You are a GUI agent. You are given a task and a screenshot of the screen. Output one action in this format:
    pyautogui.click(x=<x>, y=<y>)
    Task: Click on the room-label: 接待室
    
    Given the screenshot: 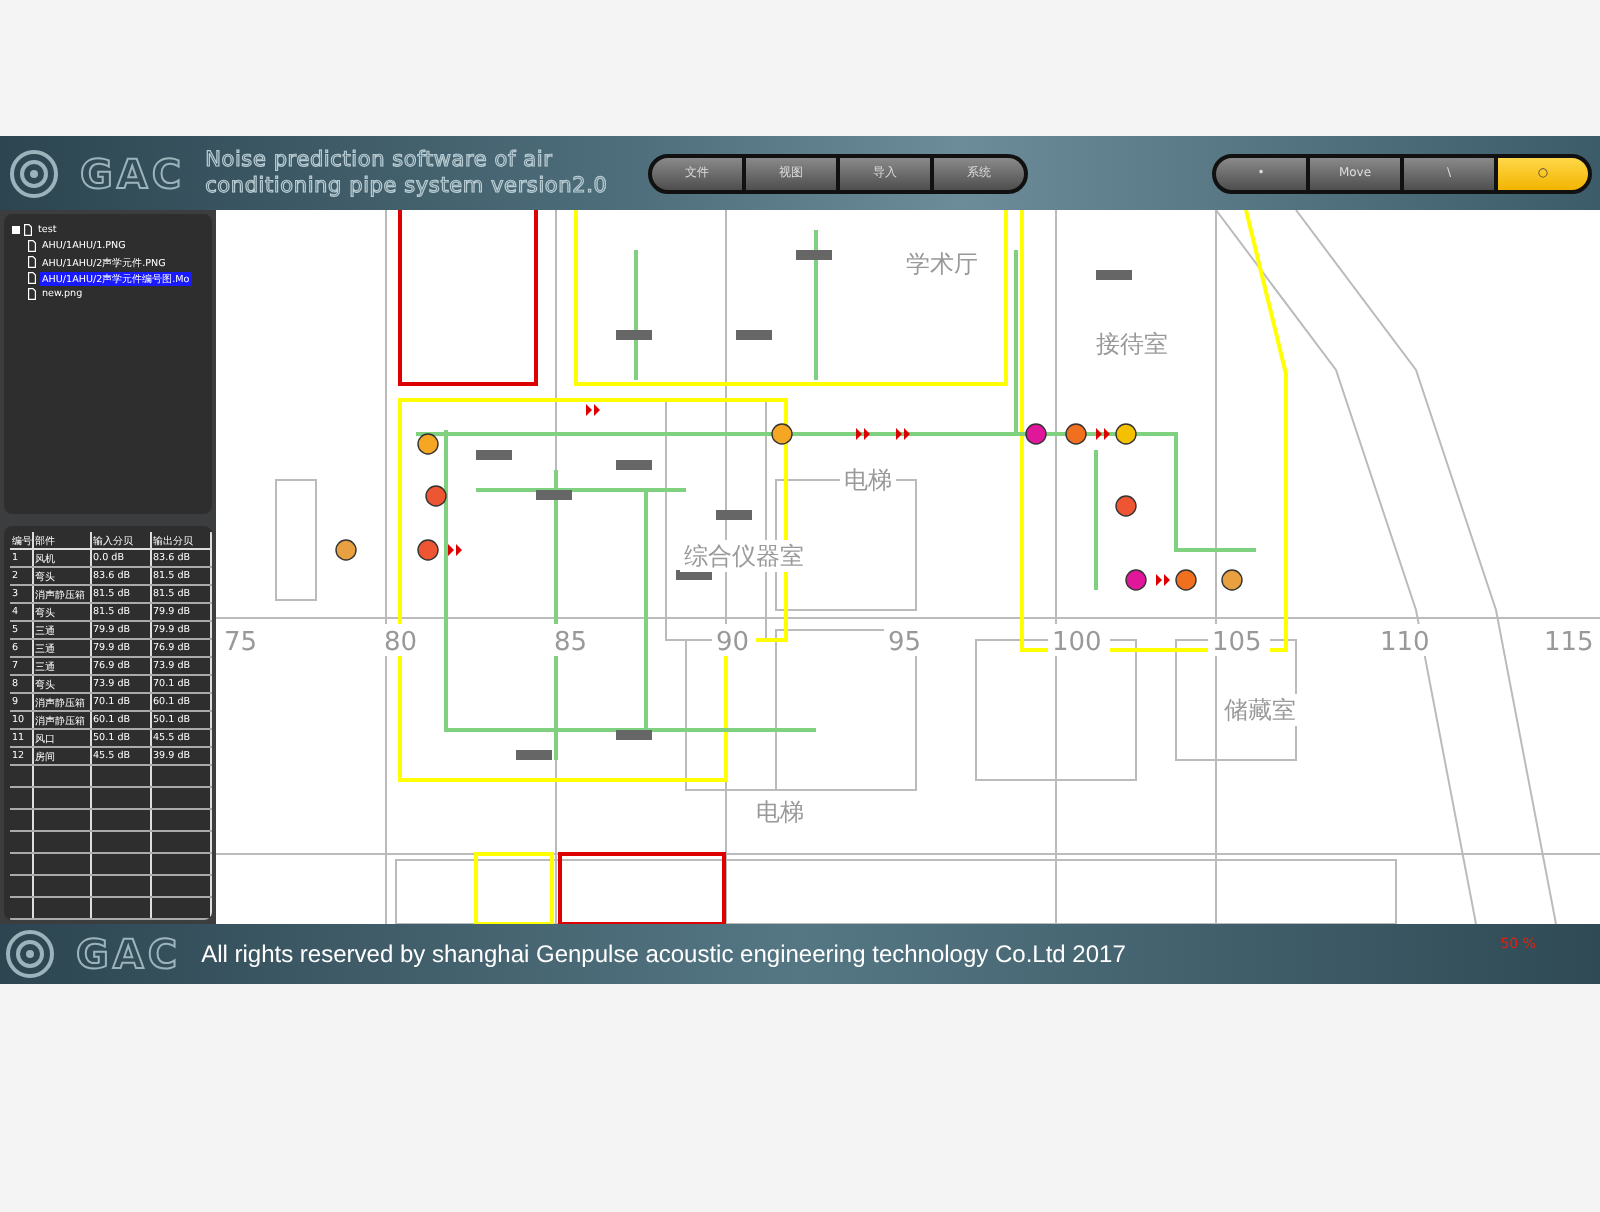 What is the action you would take?
    pyautogui.click(x=1132, y=344)
    